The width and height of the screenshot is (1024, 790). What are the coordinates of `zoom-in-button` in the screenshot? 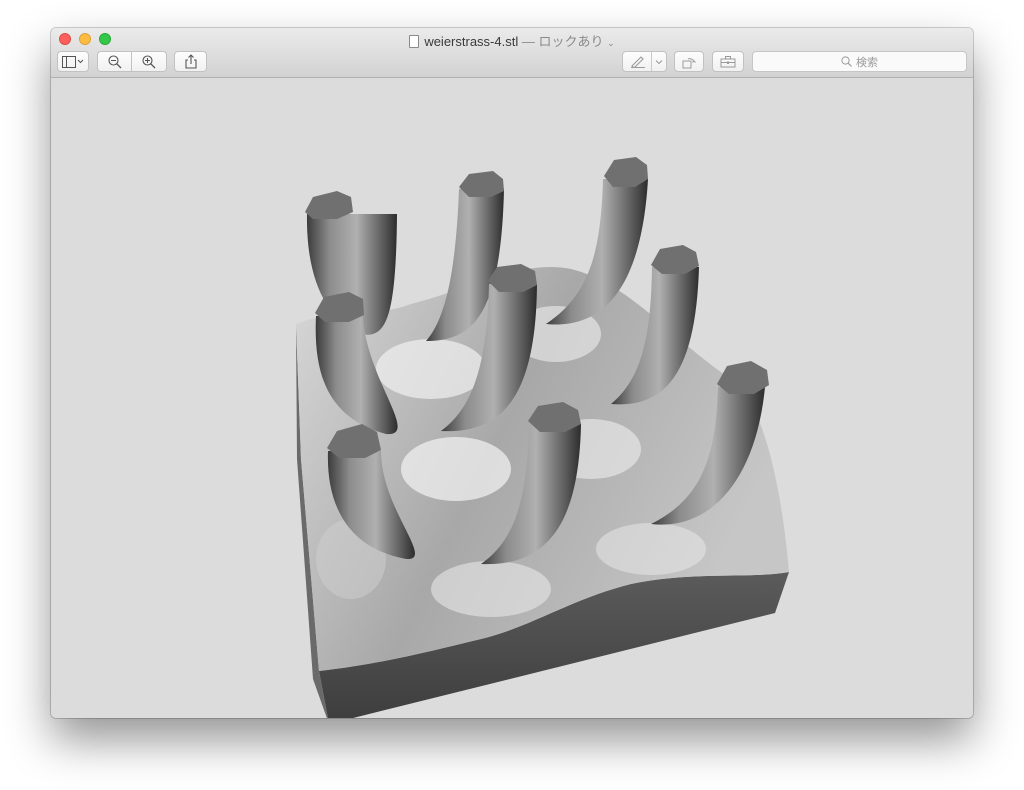 It's located at (149, 61).